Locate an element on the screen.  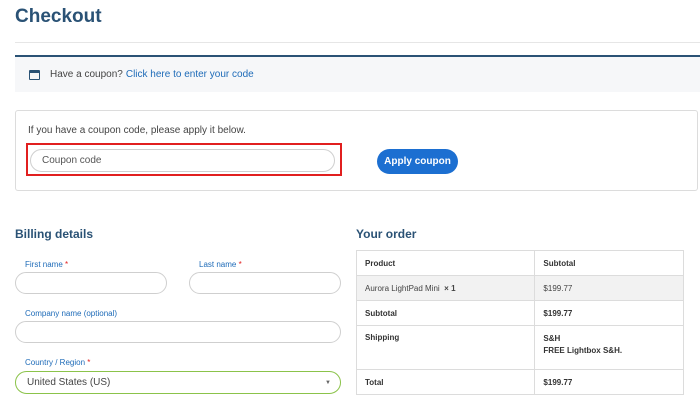
coupon-code-input is located at coordinates (182, 160).